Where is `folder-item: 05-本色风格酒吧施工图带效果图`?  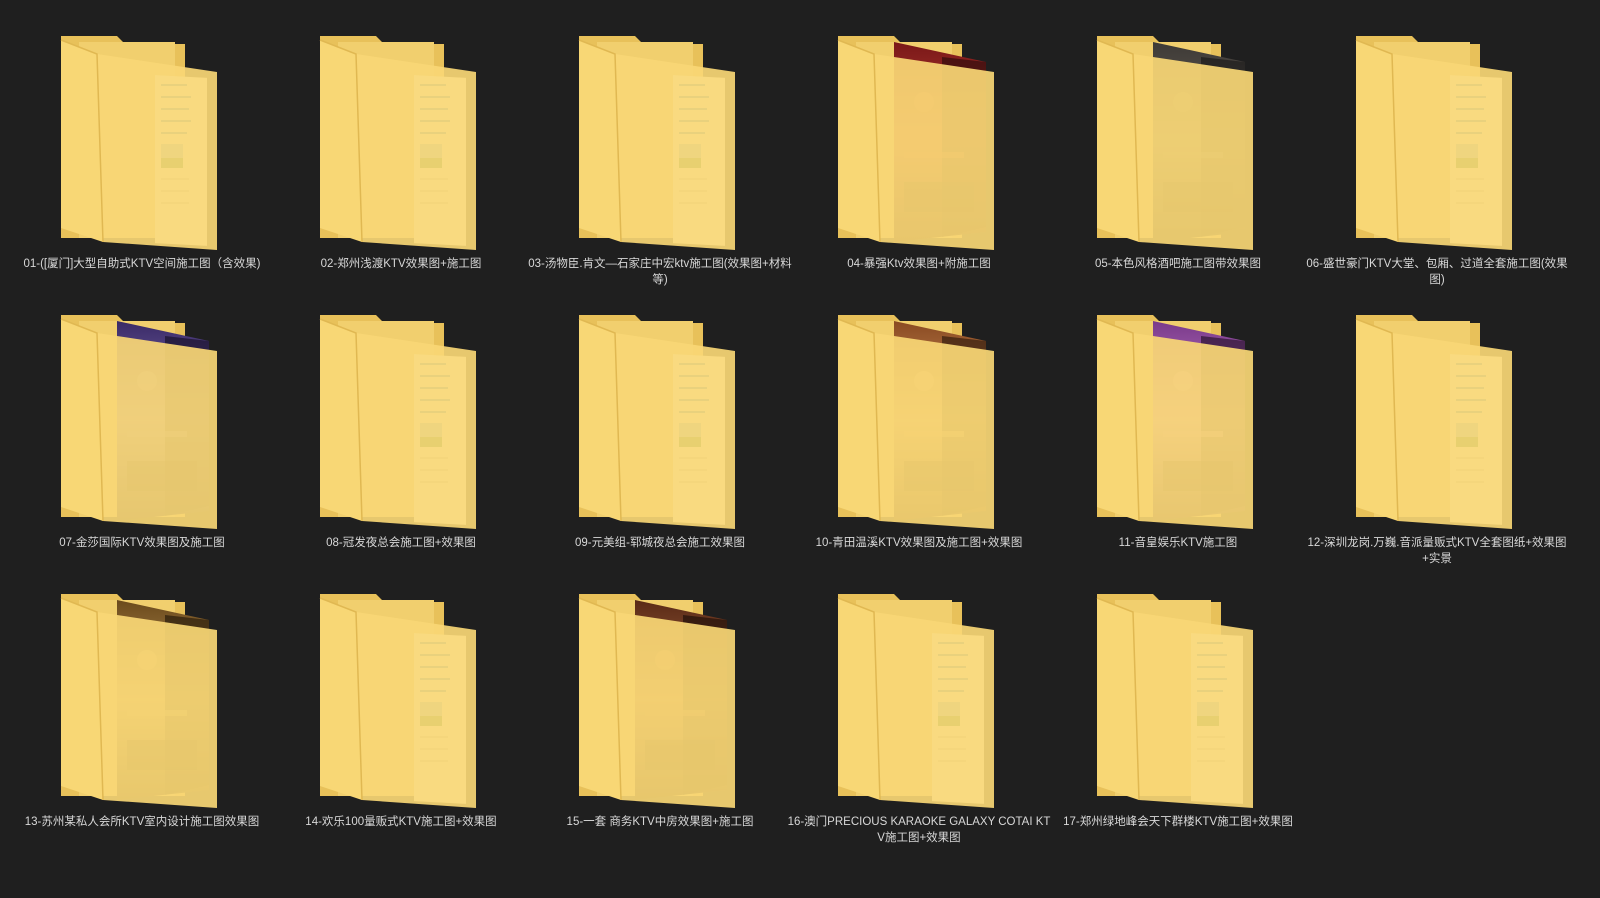 folder-item: 05-本色风格酒吧施工图带效果图 is located at coordinates (1178, 155).